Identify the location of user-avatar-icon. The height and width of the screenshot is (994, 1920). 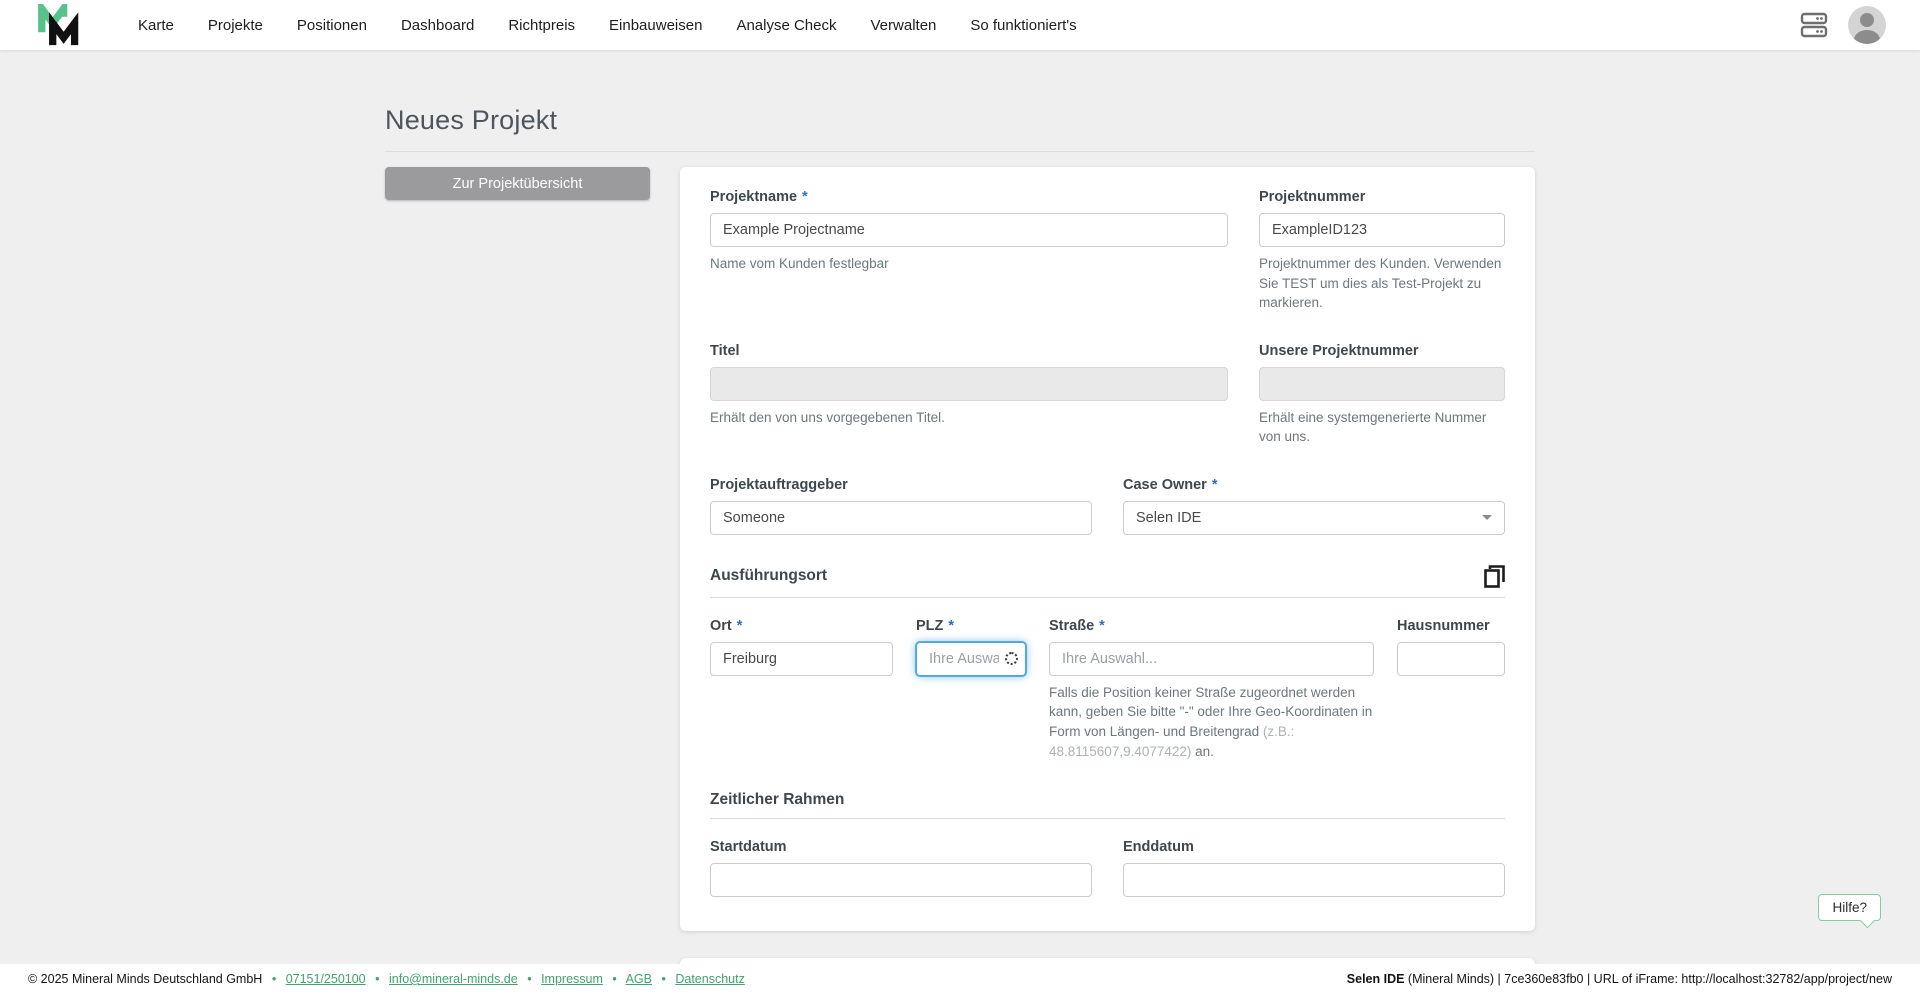
(1867, 25).